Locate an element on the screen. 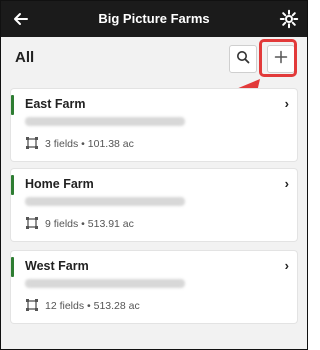 This screenshot has height=350, width=320. search-button is located at coordinates (243, 59).